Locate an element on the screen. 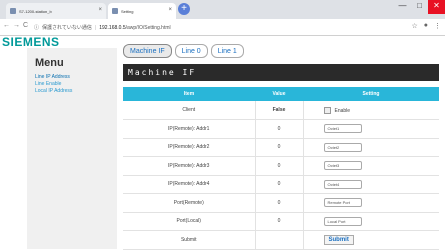 This screenshot has width=445, height=250. enable-label: Enable is located at coordinates (342, 110).